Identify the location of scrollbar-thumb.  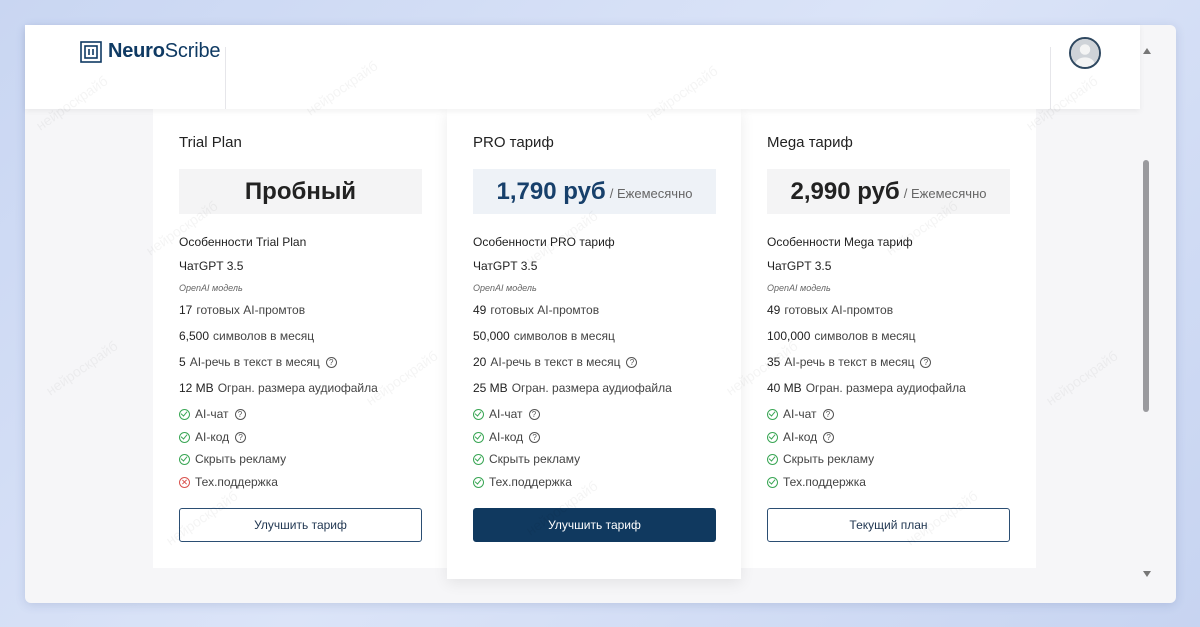
(1146, 286).